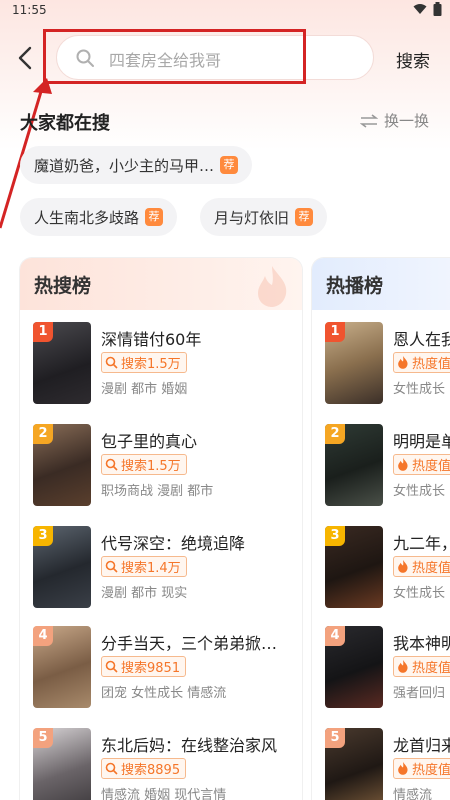 The width and height of the screenshot is (450, 800). I want to click on search-button: 搜索, so click(413, 59).